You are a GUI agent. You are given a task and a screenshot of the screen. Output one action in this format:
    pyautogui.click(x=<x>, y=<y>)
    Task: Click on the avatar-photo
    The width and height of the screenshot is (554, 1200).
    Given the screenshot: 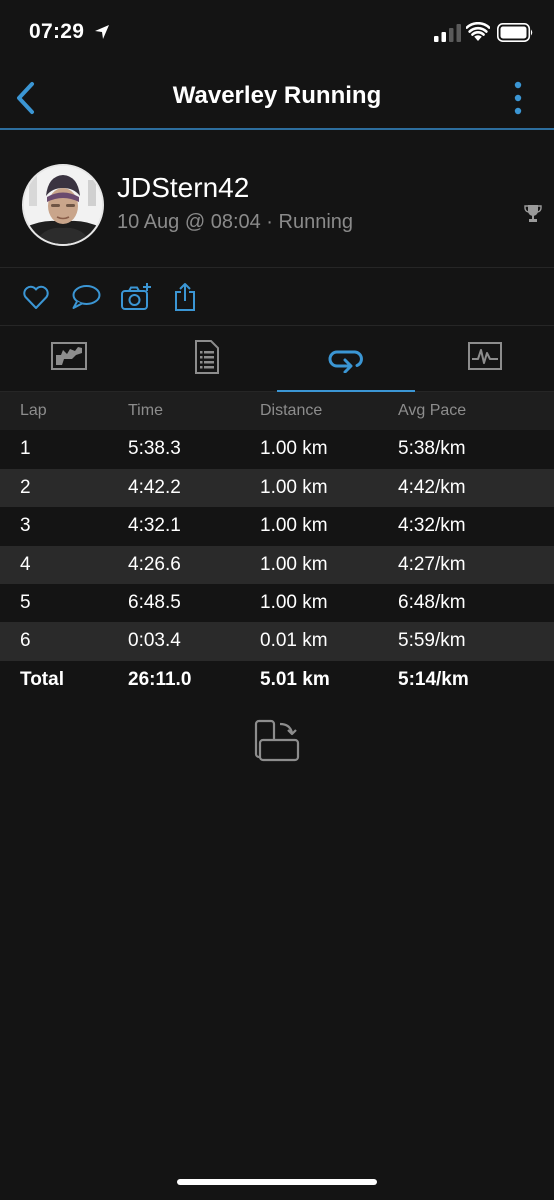 What is the action you would take?
    pyautogui.click(x=63, y=205)
    